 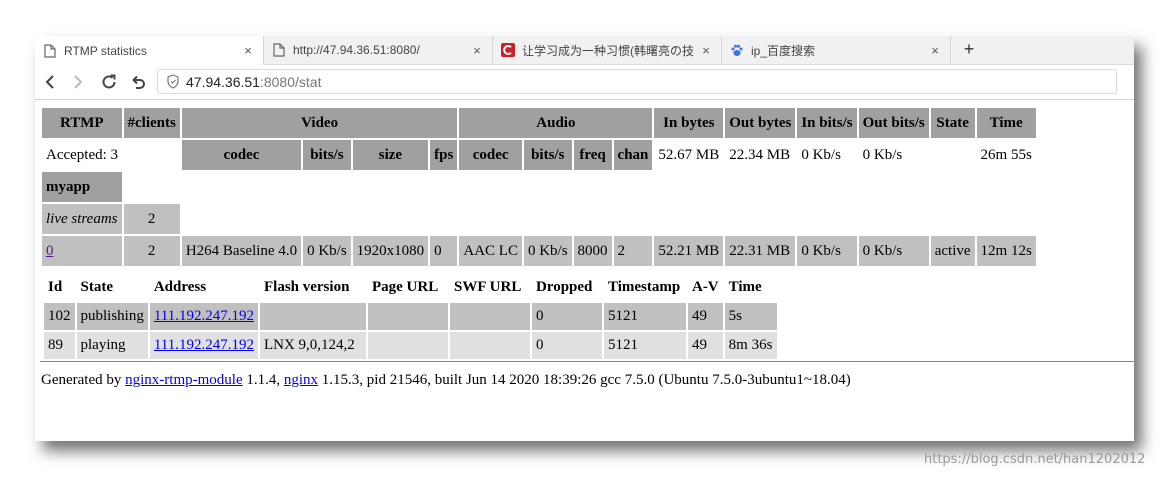 I want to click on stream-name-cell: 0, so click(x=82, y=251).